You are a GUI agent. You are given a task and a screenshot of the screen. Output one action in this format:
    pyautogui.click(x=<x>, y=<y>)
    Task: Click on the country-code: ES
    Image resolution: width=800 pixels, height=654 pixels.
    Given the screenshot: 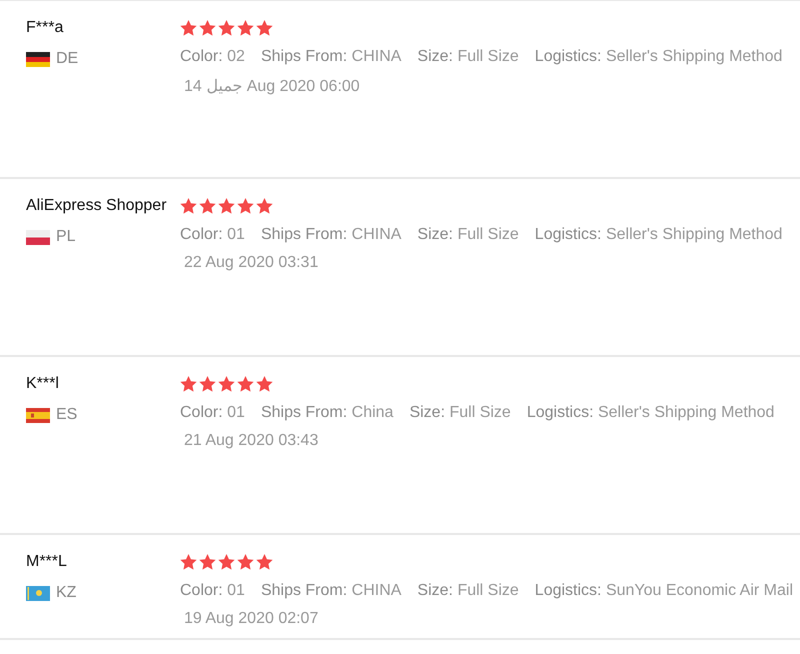 What is the action you would take?
    pyautogui.click(x=67, y=415)
    